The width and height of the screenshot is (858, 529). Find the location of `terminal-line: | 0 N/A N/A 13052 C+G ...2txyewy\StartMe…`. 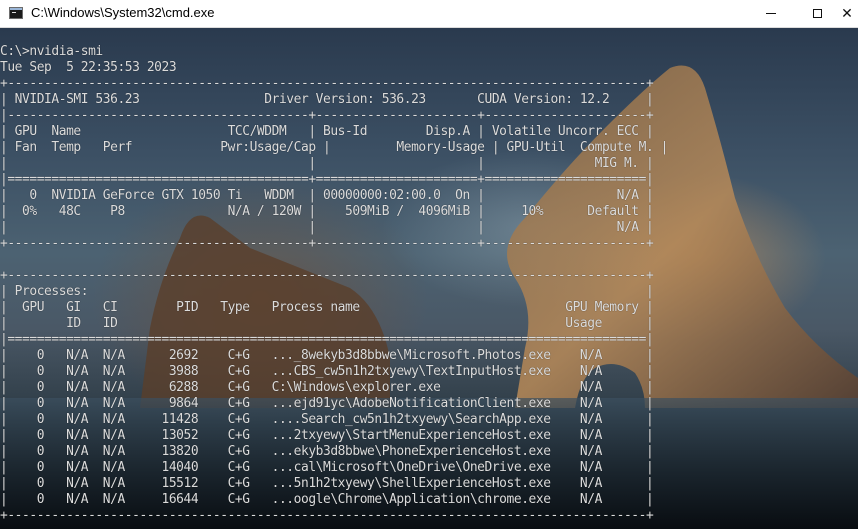

terminal-line: | 0 N/A N/A 13052 C+G ...2txyewy\StartMe… is located at coordinates (327, 435).